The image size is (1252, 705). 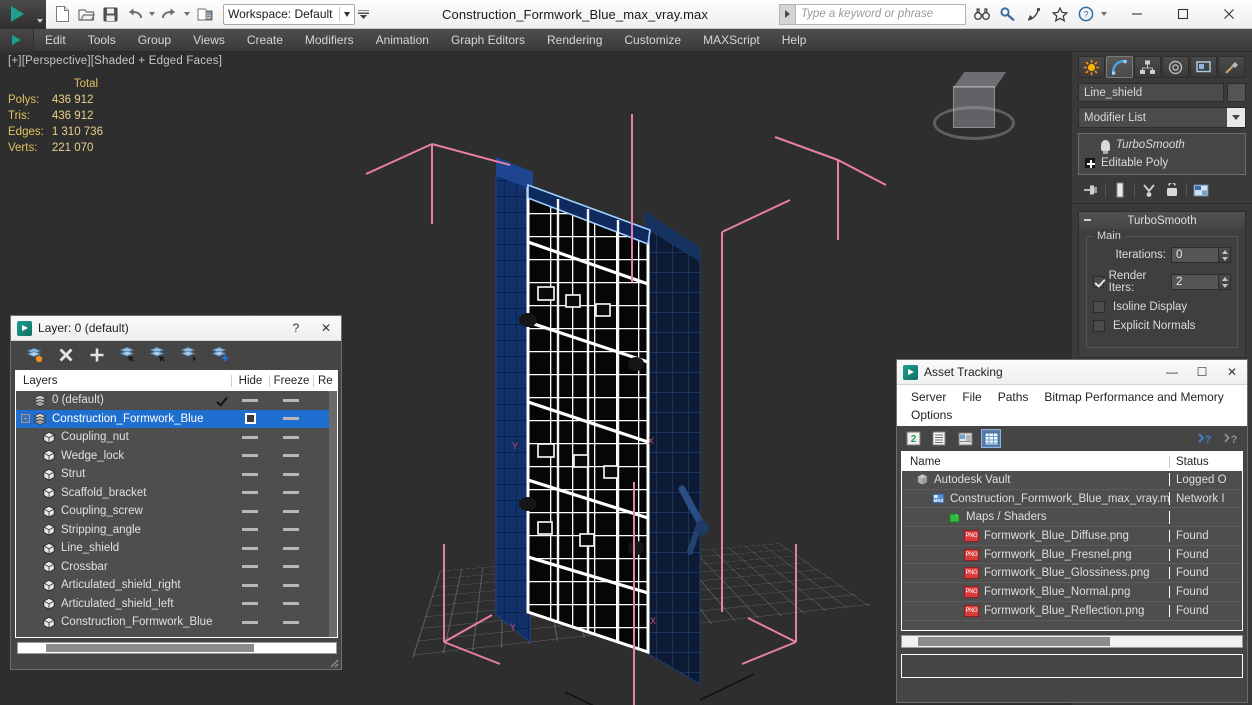 I want to click on asset-name-cell: PNG Formwork_Blue_Diffuse.png, so click(x=1036, y=535).